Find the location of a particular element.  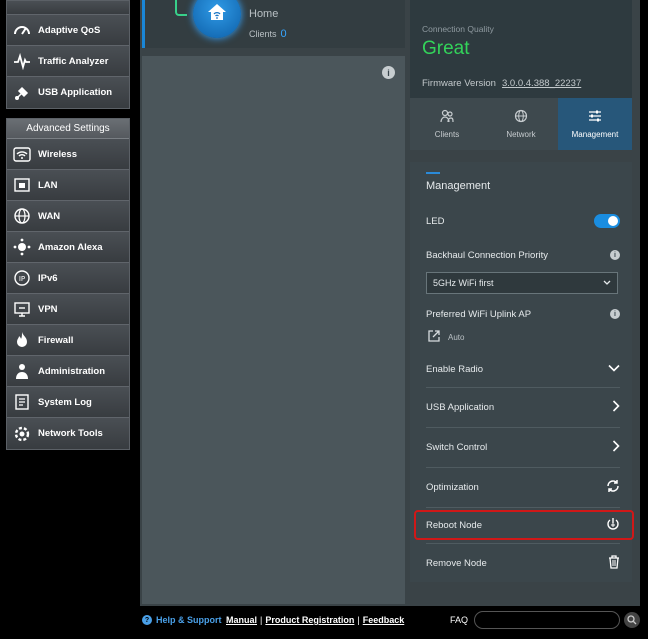

sidebar-item-firewall: Firewall is located at coordinates (68, 340).